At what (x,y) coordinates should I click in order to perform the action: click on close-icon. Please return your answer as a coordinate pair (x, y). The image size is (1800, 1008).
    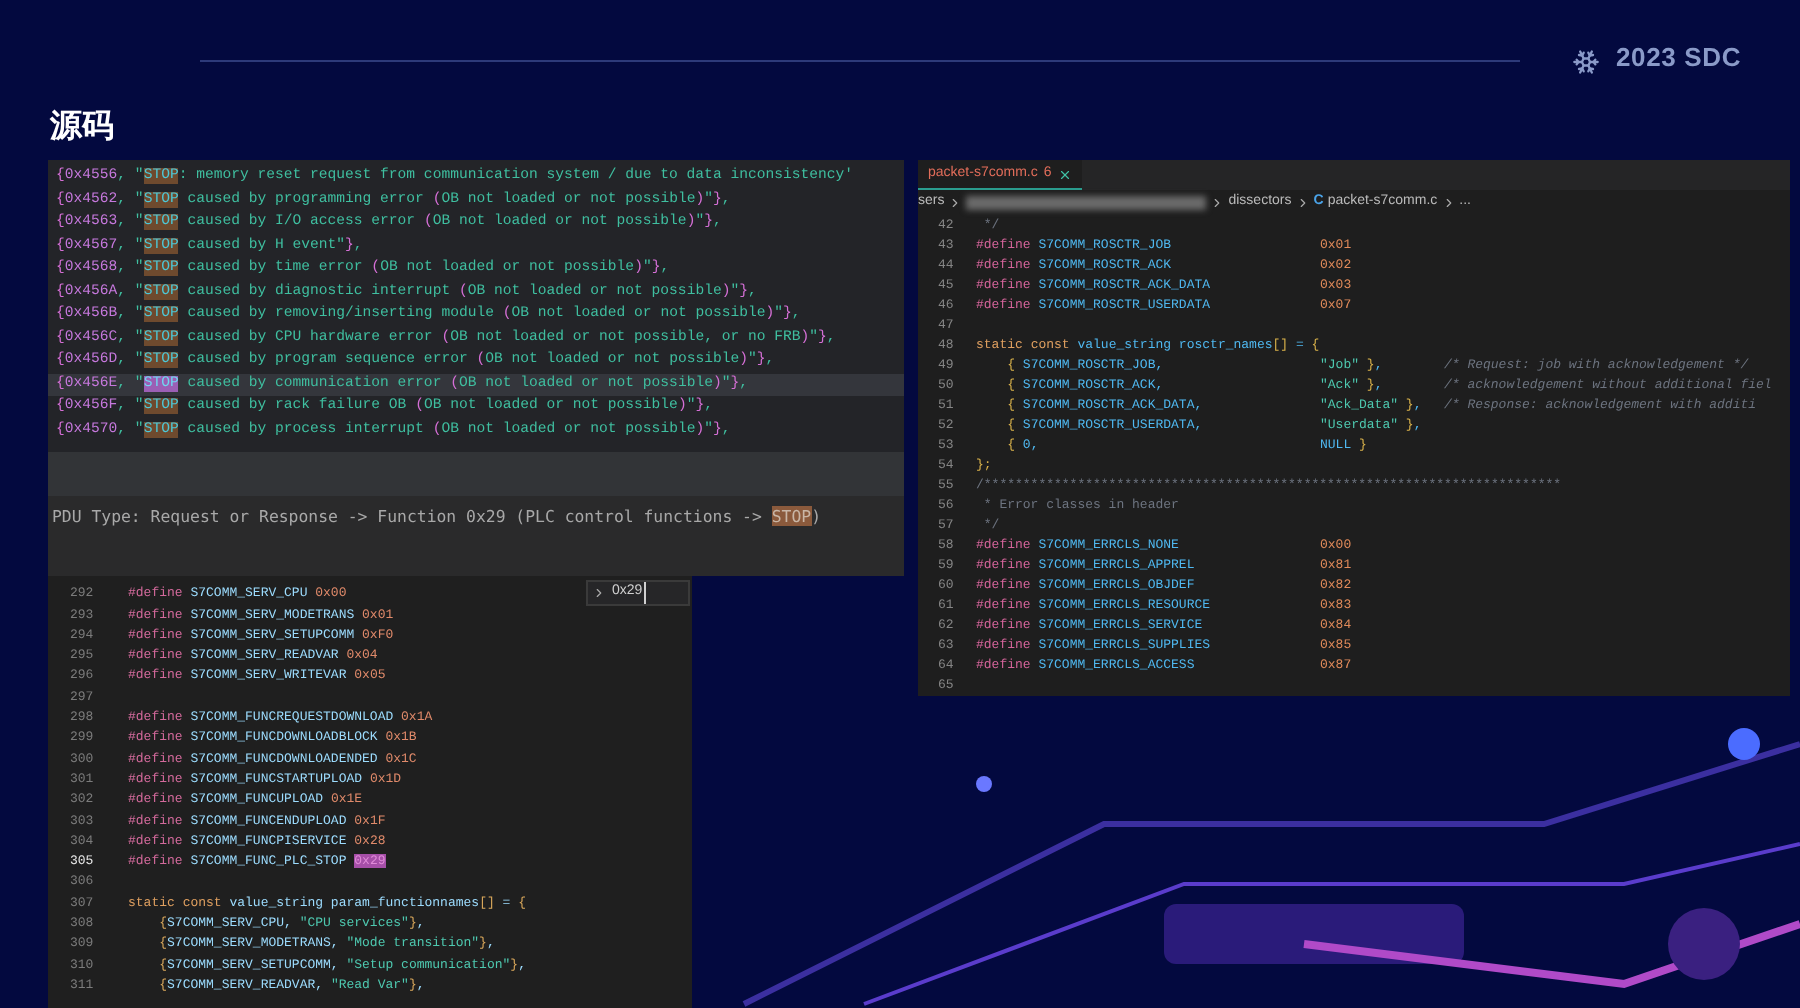
    Looking at the image, I should click on (1064, 174).